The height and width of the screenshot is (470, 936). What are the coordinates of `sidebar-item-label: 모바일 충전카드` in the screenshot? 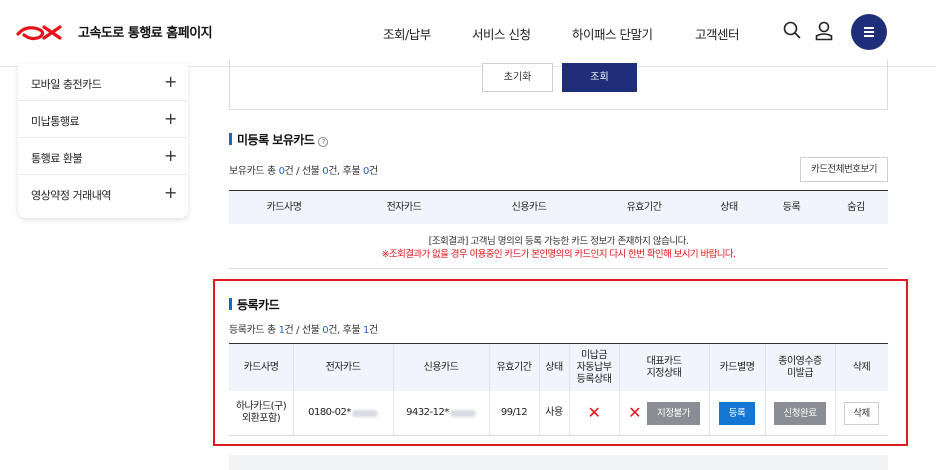 It's located at (66, 84).